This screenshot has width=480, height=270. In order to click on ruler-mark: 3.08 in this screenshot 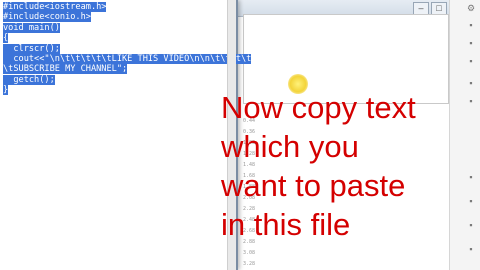, I will do `click(249, 253)`.